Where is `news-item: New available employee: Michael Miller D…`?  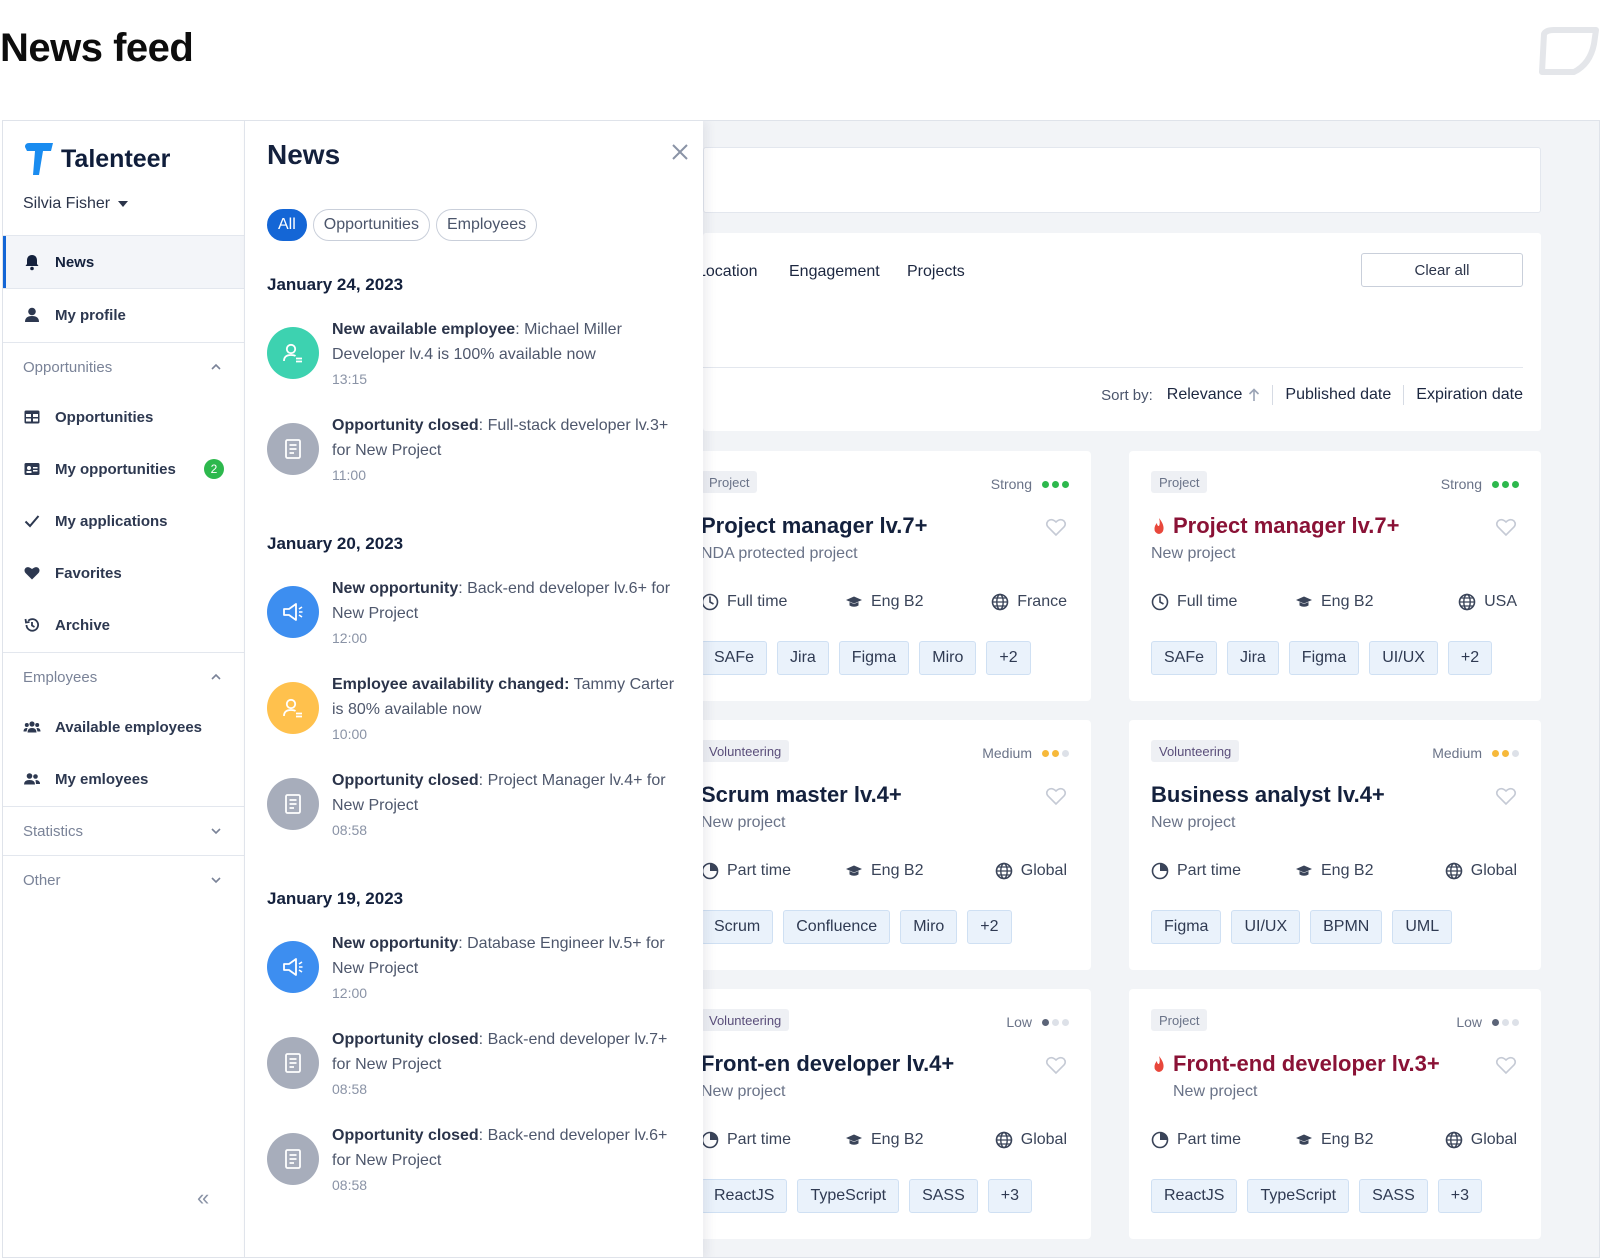
news-item: New available employee: Michael Miller D… is located at coordinates (477, 360).